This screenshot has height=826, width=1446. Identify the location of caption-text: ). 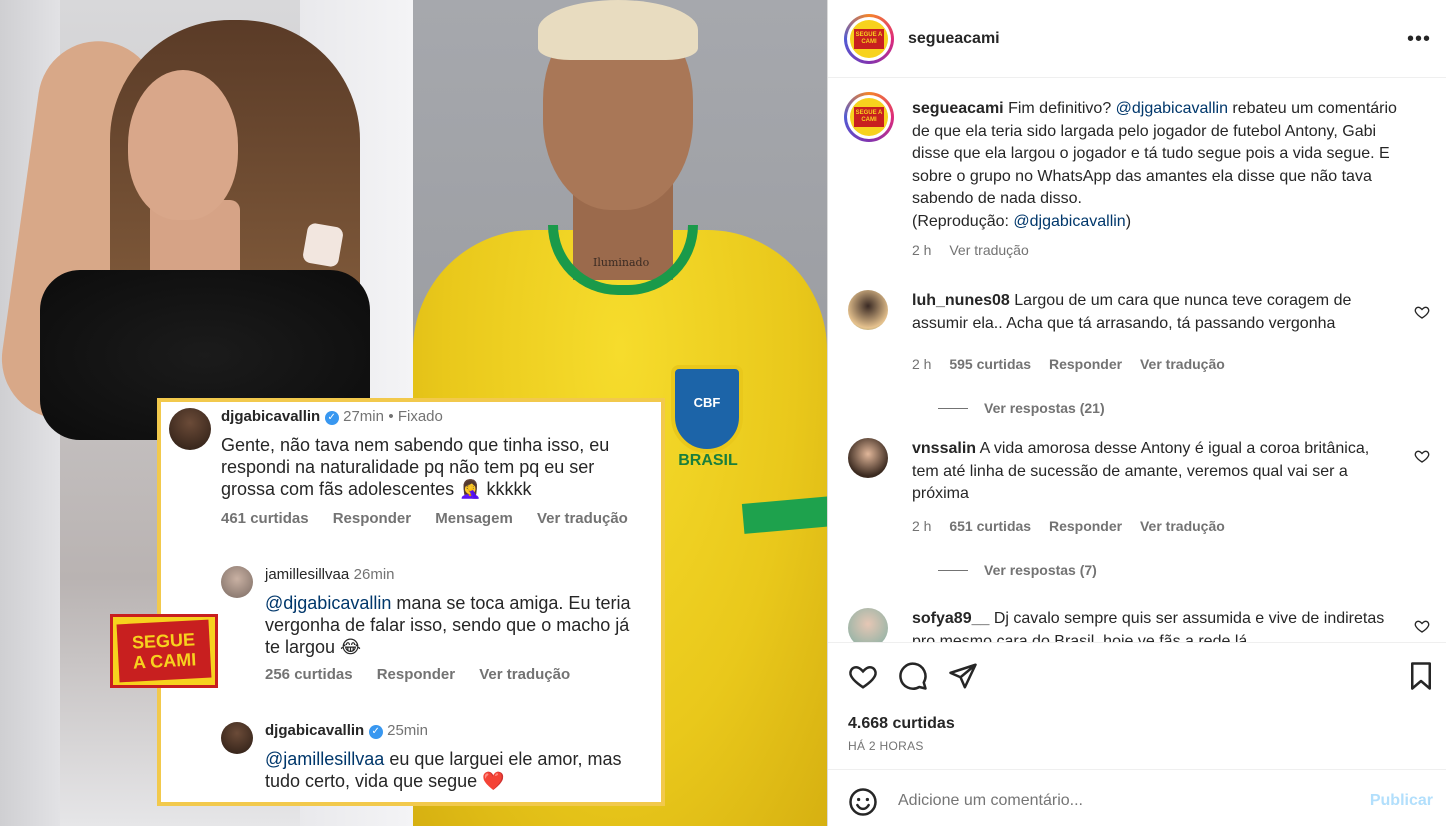
(1128, 221).